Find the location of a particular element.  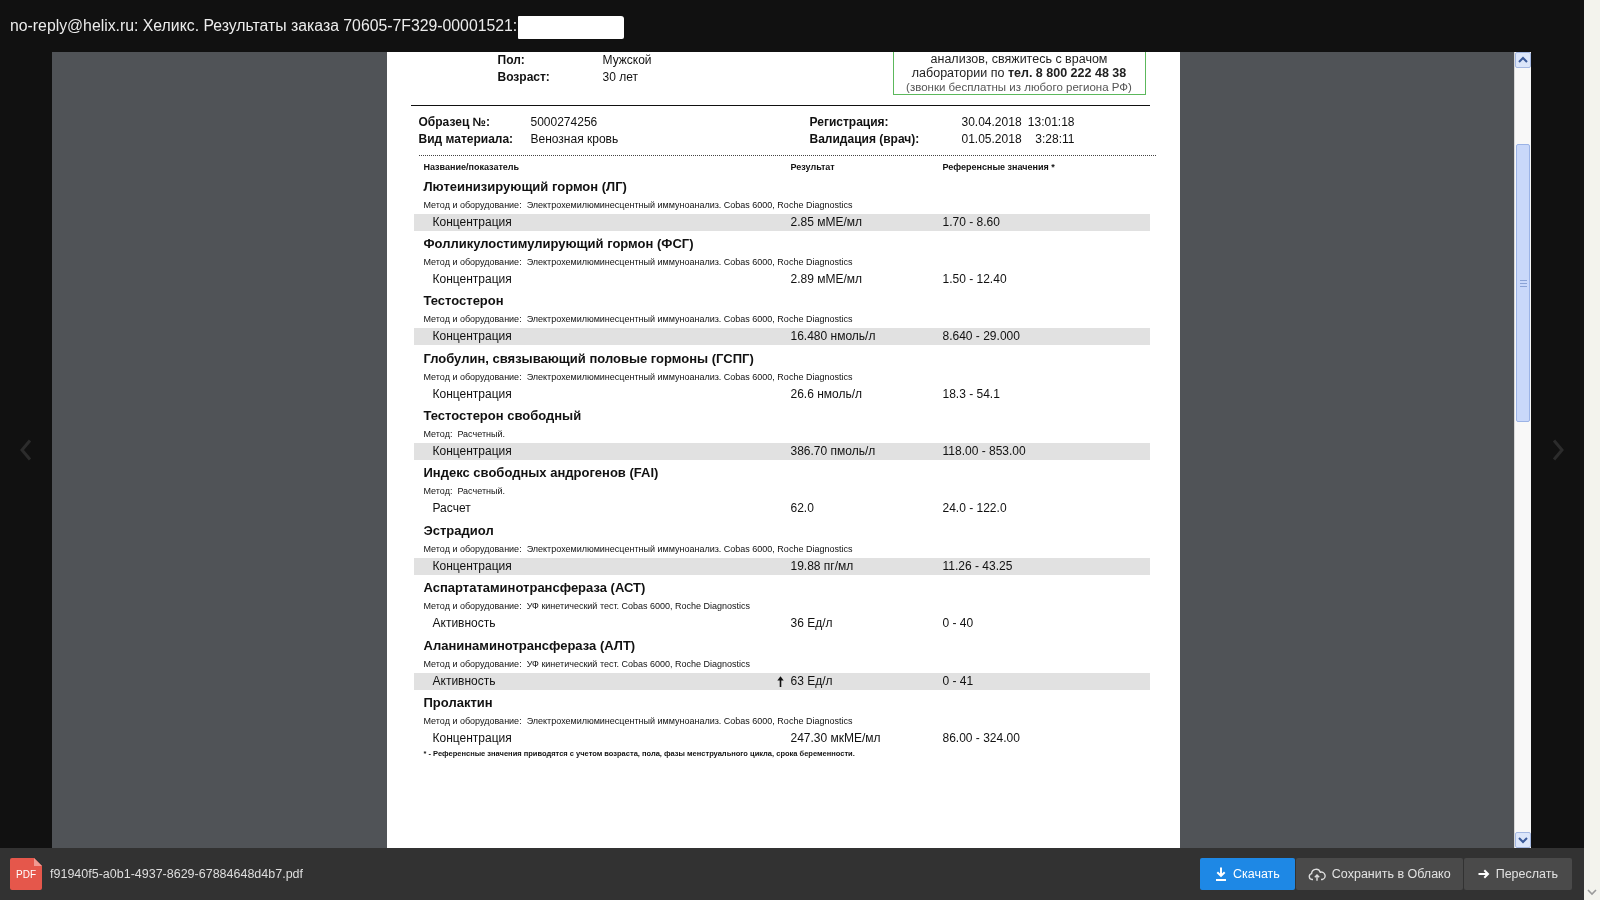

result-value: 2.89 мМЕ/мл is located at coordinates (827, 279).